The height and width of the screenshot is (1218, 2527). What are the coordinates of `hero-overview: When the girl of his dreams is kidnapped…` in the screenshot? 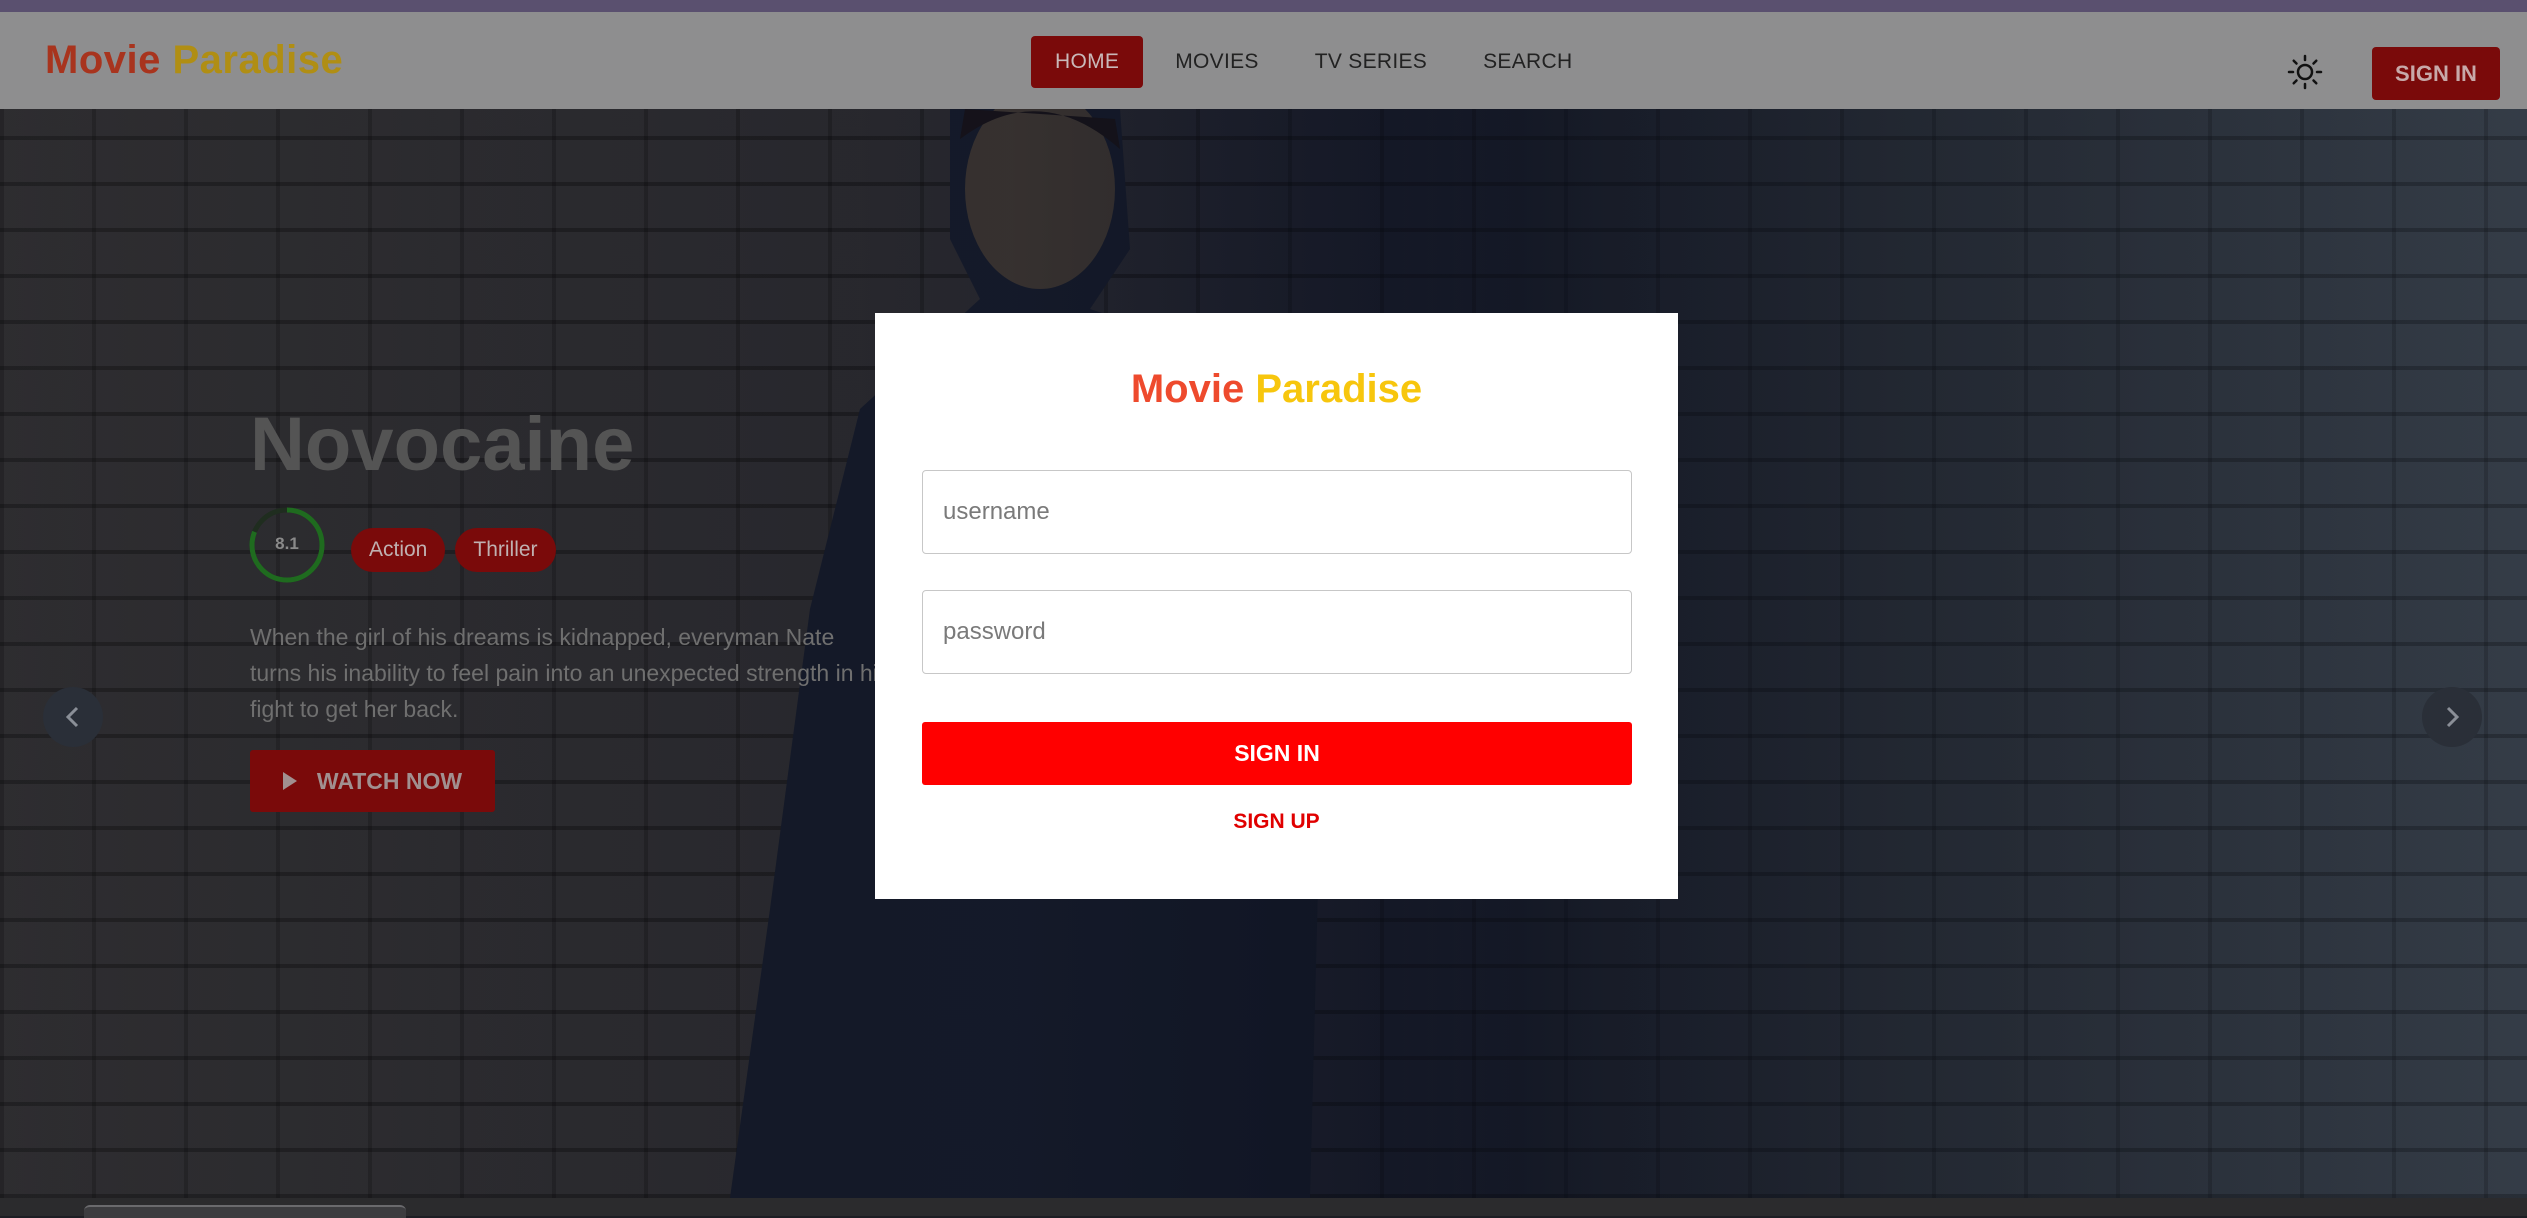 It's located at (570, 673).